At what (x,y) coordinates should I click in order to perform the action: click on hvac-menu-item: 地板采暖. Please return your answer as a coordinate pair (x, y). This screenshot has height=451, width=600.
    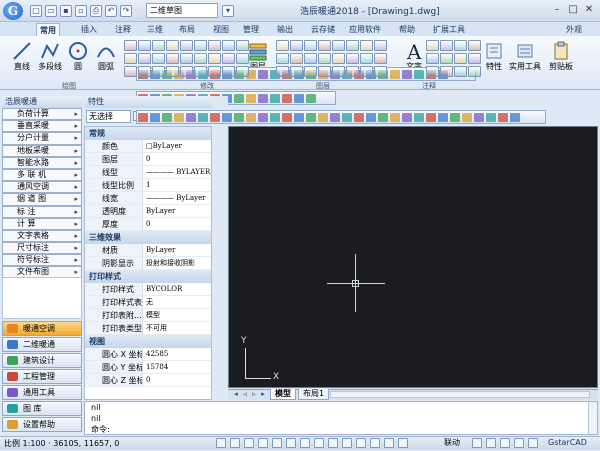
    Looking at the image, I should click on (42, 150).